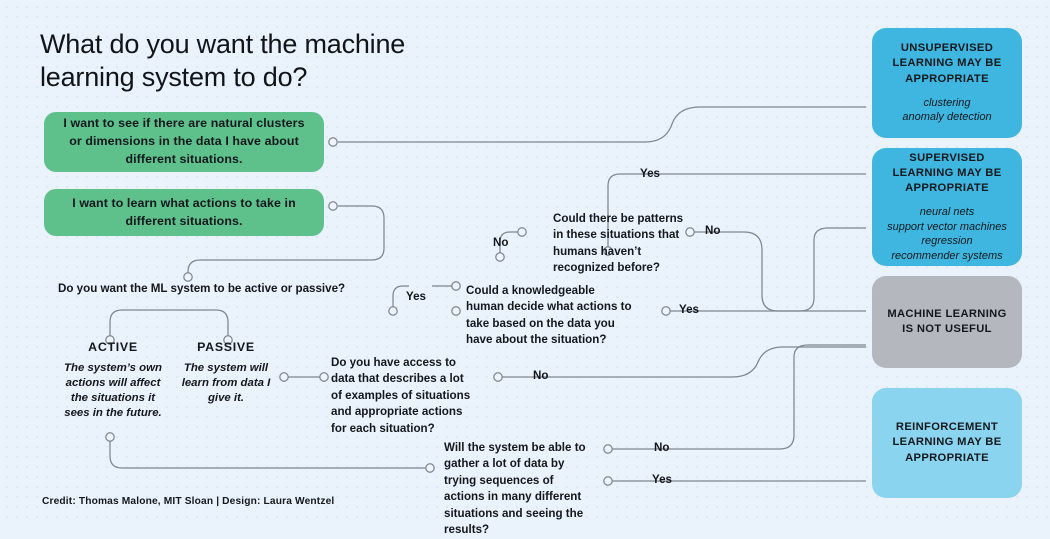 The height and width of the screenshot is (539, 1050). Describe the element at coordinates (226, 347) in the screenshot. I see `mode-passive-heading: PASSIVE` at that location.